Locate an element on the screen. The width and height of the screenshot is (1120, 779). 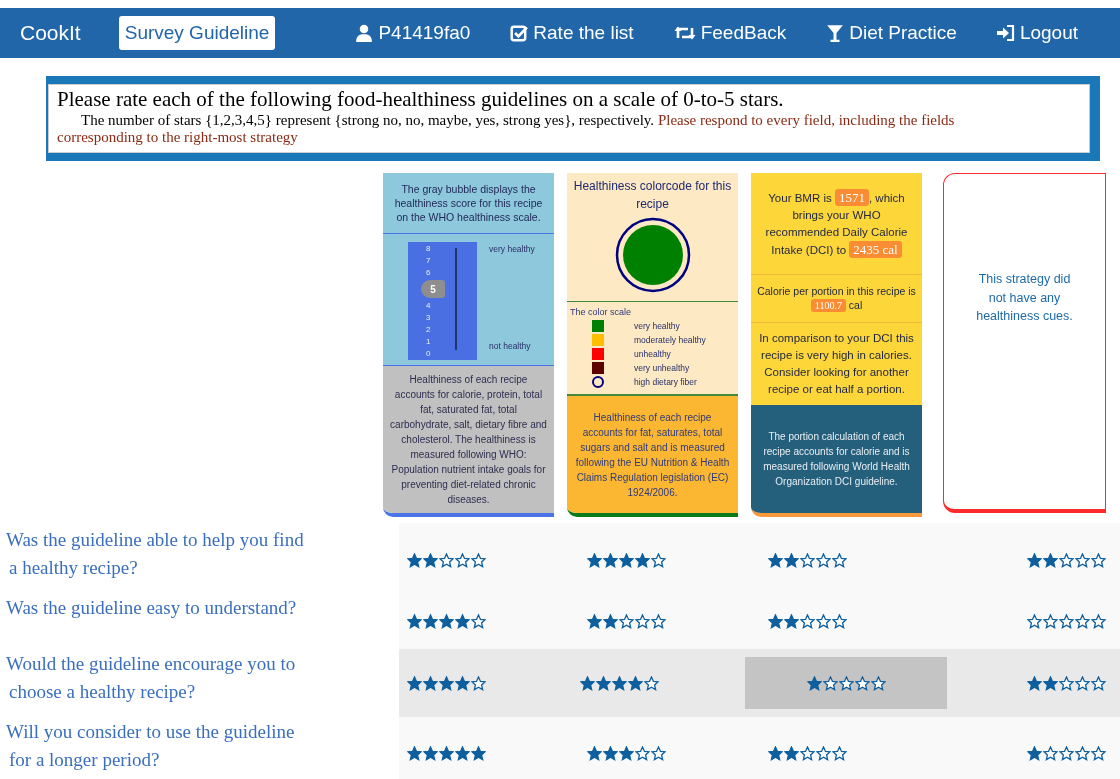
nav-link: Rate the list is located at coordinates (572, 33).